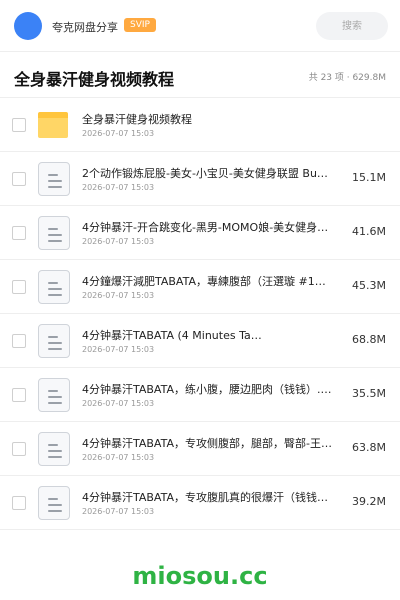 This screenshot has height=600, width=400. Describe the element at coordinates (200, 576) in the screenshot. I see `watermark: miosou.cc` at that location.